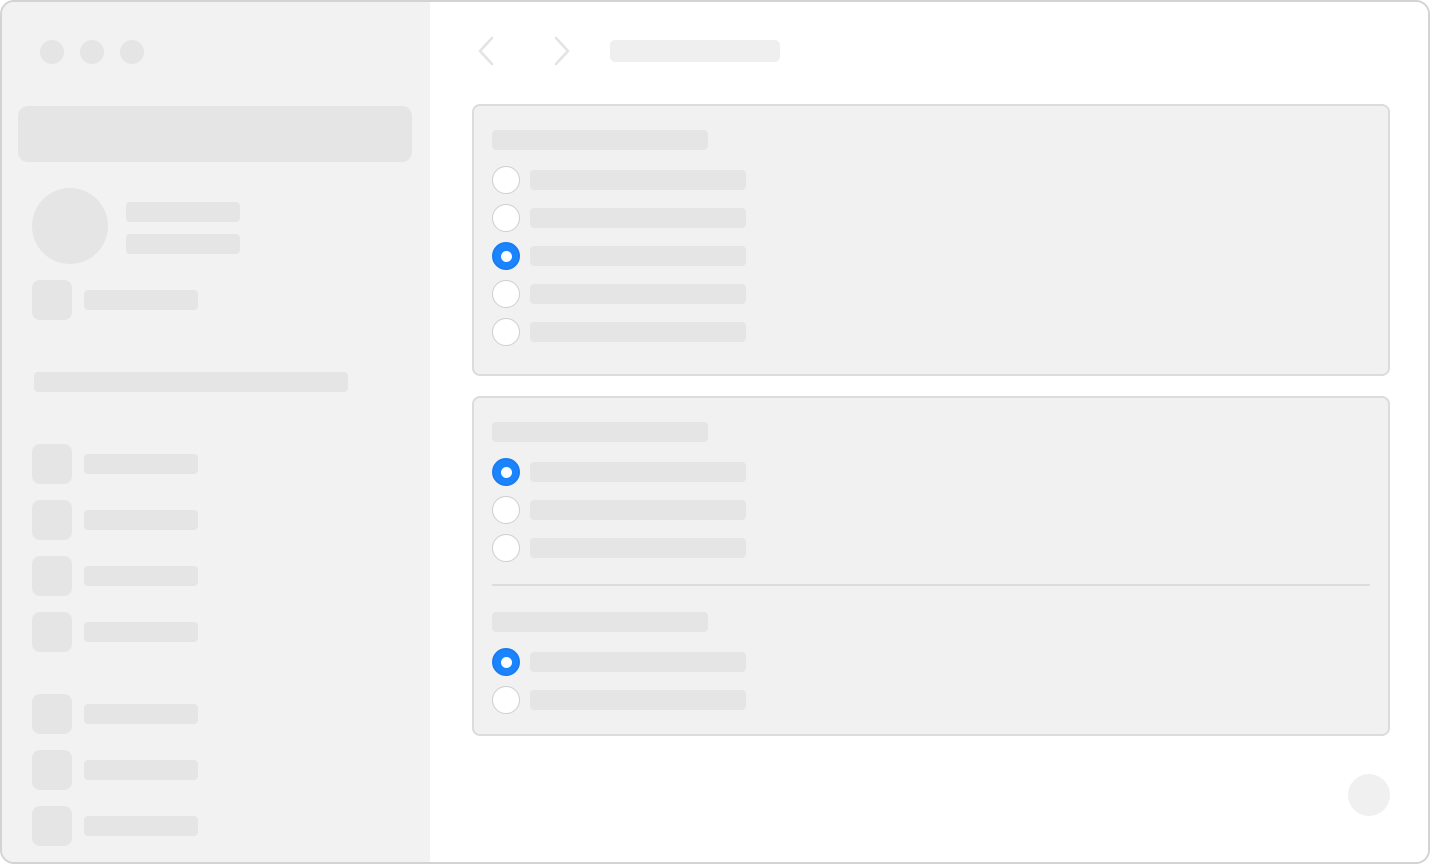  I want to click on close-window-button, so click(52, 52).